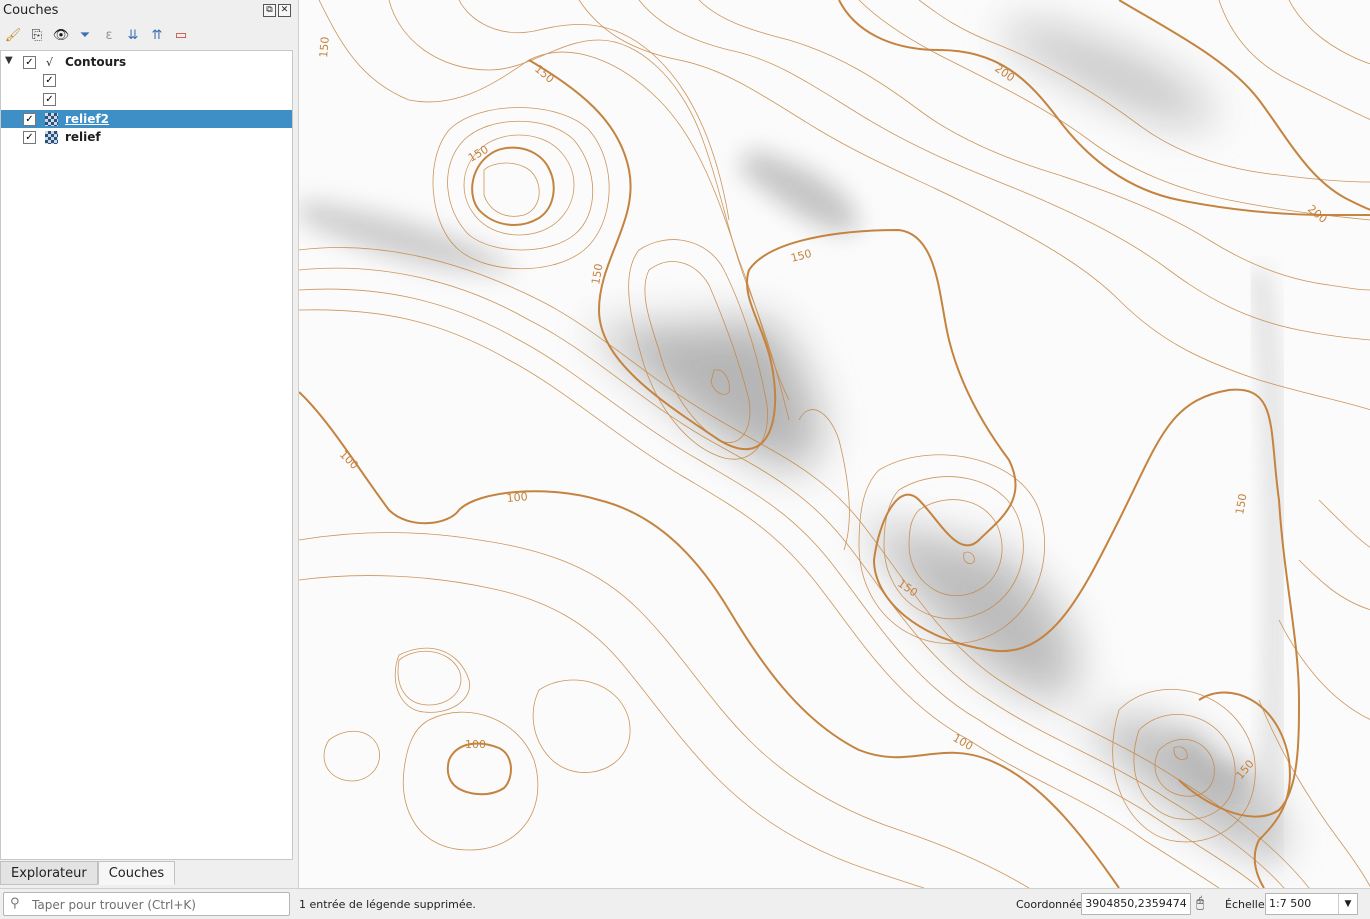  What do you see at coordinates (157, 35) in the screenshot?
I see `collapse-all-icon: ⇈` at bounding box center [157, 35].